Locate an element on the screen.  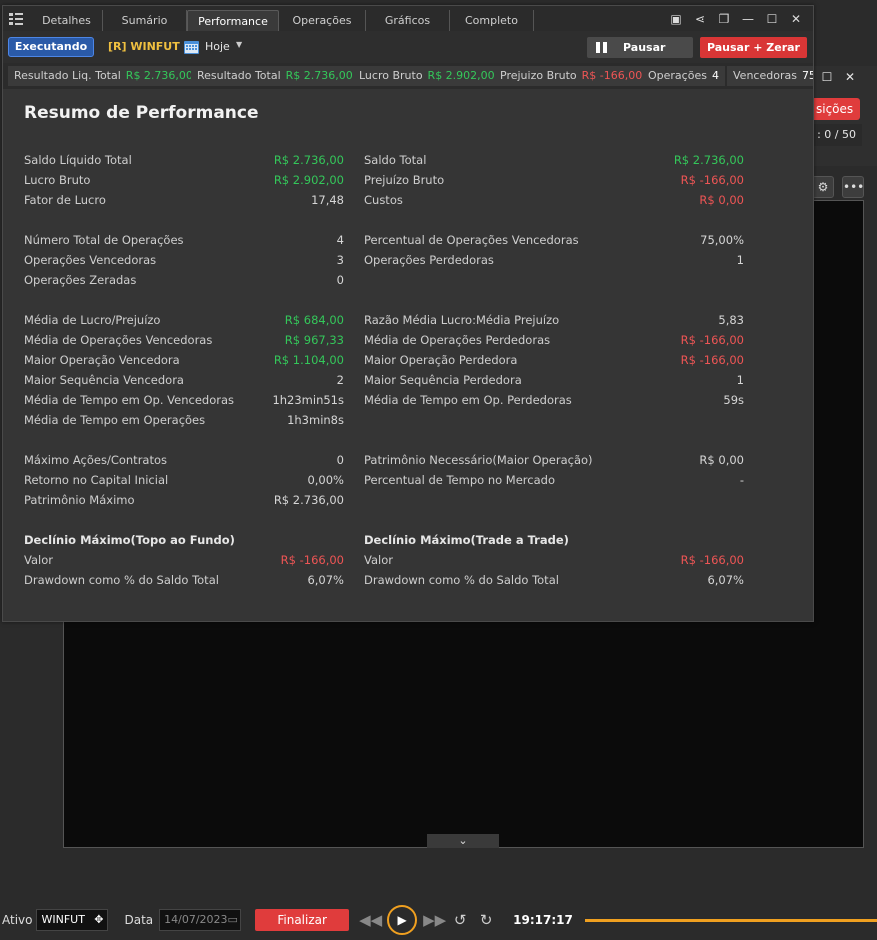
replay-progress-track is located at coordinates (730, 920).